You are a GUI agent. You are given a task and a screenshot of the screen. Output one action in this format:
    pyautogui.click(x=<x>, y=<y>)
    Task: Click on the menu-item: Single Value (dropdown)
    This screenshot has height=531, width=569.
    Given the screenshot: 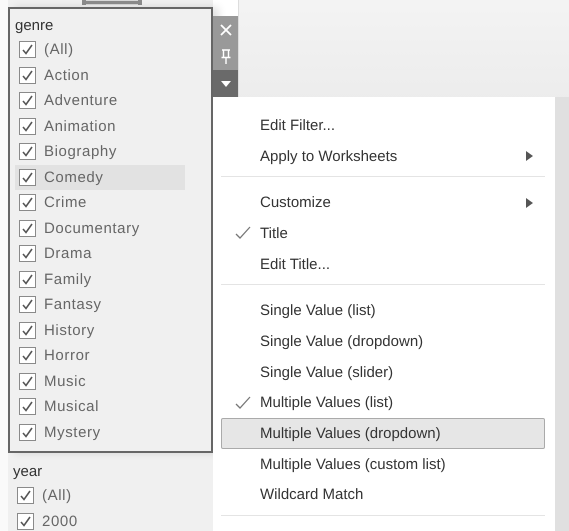 What is the action you would take?
    pyautogui.click(x=383, y=341)
    